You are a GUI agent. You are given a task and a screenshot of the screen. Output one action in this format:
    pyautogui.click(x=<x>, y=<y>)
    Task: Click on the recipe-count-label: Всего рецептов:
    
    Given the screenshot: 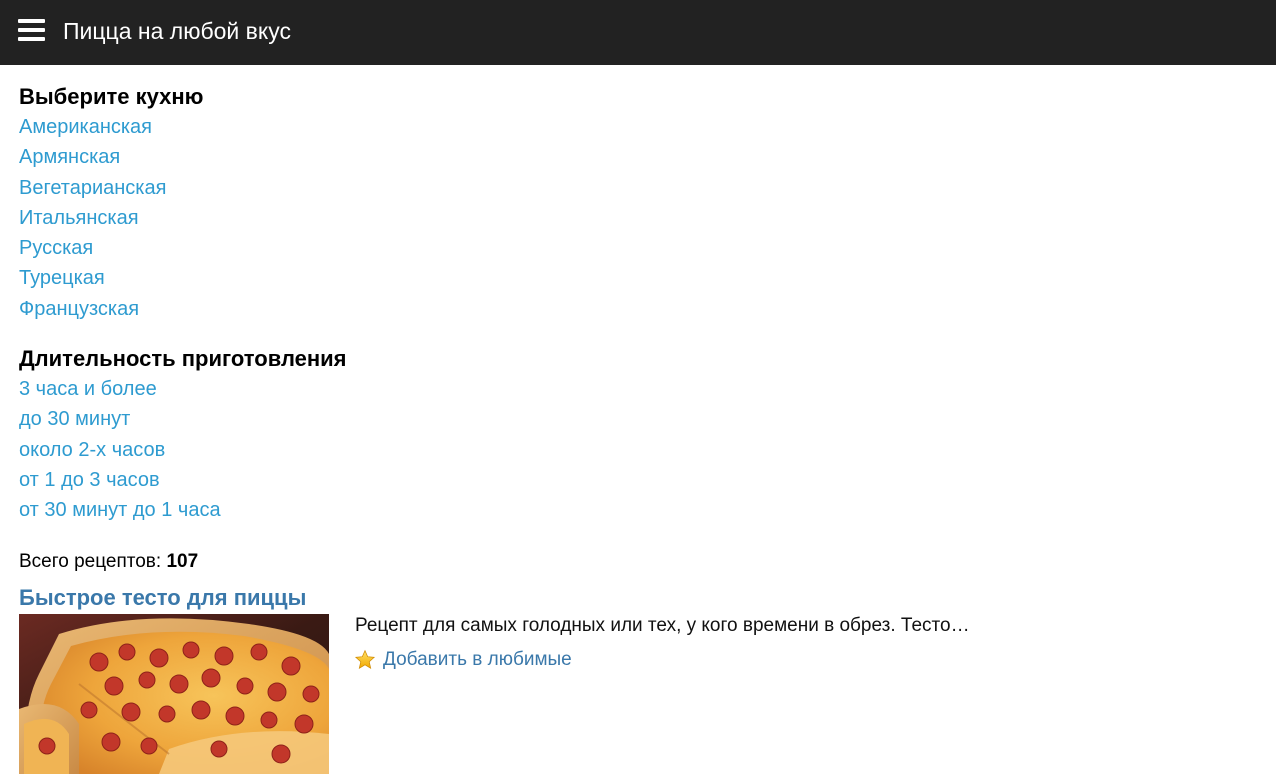 What is the action you would take?
    pyautogui.click(x=90, y=561)
    